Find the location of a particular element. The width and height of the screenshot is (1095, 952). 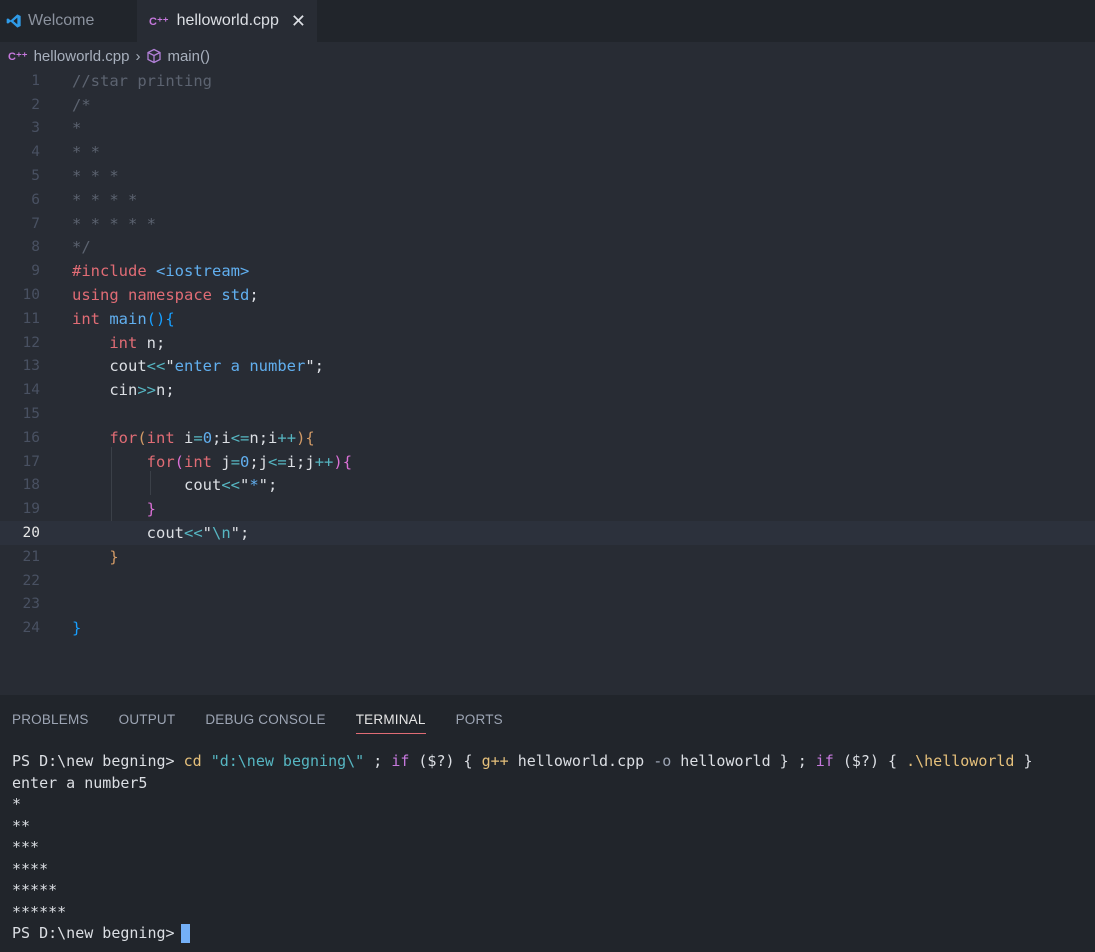

code-line: 7 * * * * * is located at coordinates (93, 223).